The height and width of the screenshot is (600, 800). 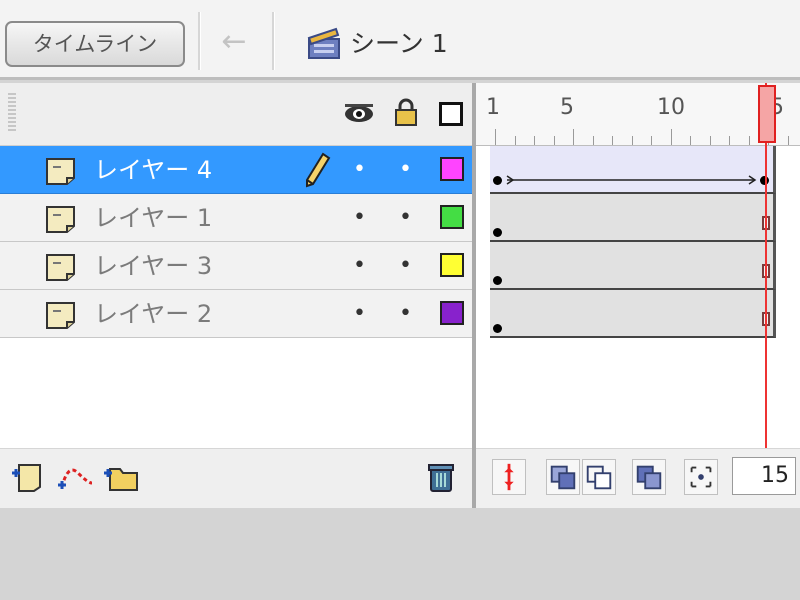 I want to click on modify-onion-markers-icon, so click(x=701, y=477).